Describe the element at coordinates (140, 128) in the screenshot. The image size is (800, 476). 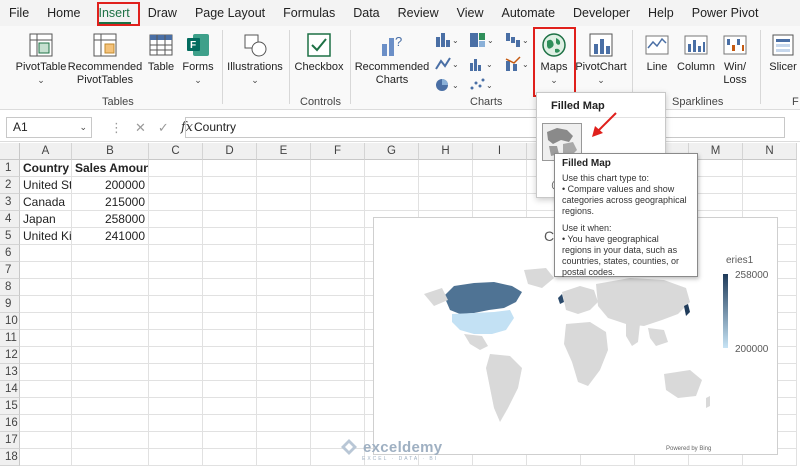
I see `cancel-icon: ✕` at that location.